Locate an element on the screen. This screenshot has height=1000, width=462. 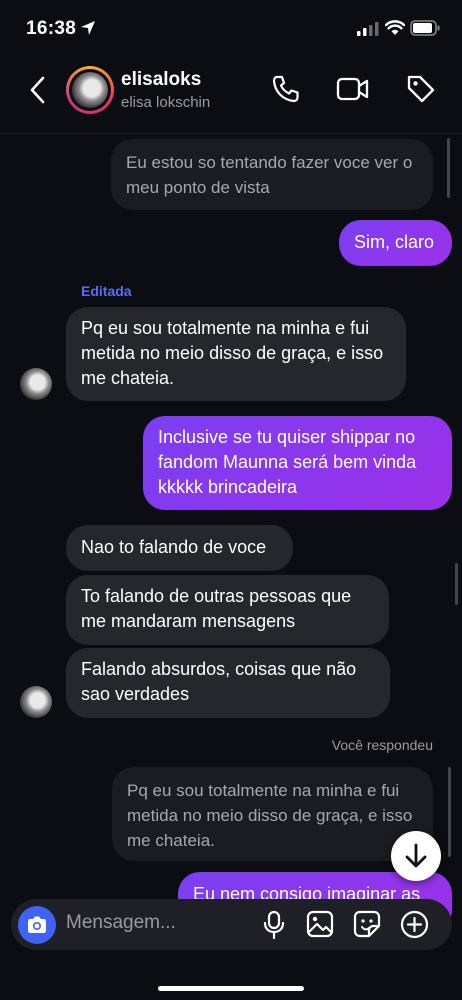
gallery-icon is located at coordinates (320, 924).